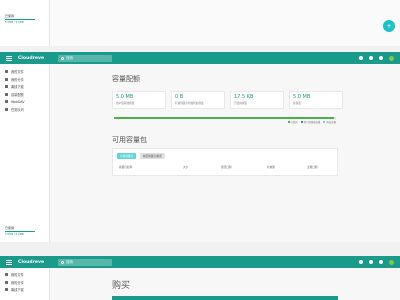 Image resolution: width=400 pixels, height=300 pixels. What do you see at coordinates (179, 97) in the screenshot?
I see `stat-value: 0 B` at bounding box center [179, 97].